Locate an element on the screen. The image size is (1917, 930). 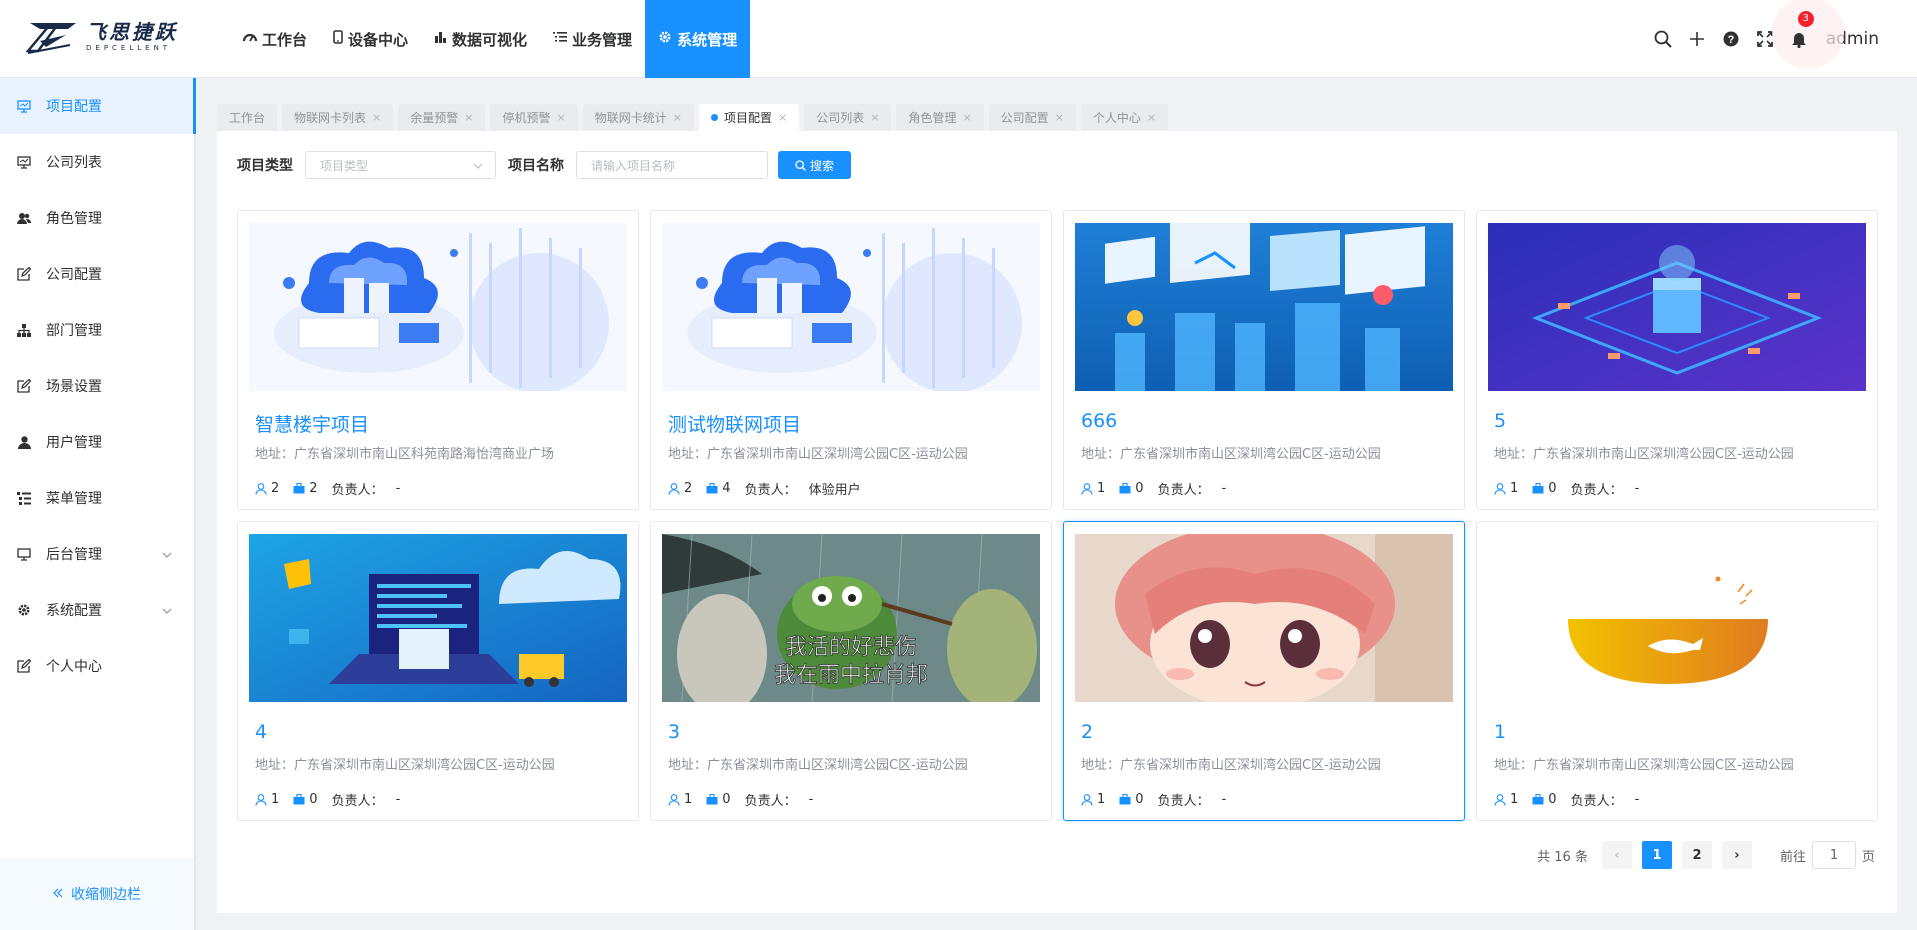
brand-logo: 飞思捷跃 DEPCELLENT is located at coordinates (102, 36).